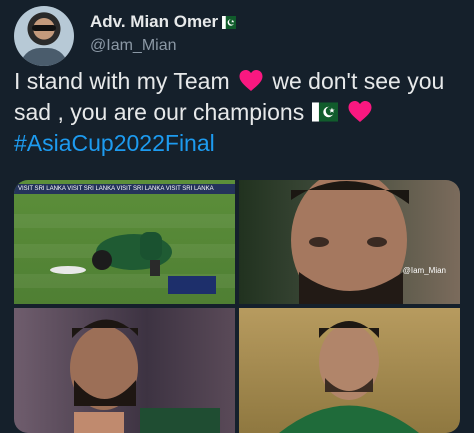 This screenshot has width=474, height=433. I want to click on tweet-line-3: #AsiaCup2022Final, so click(240, 143).